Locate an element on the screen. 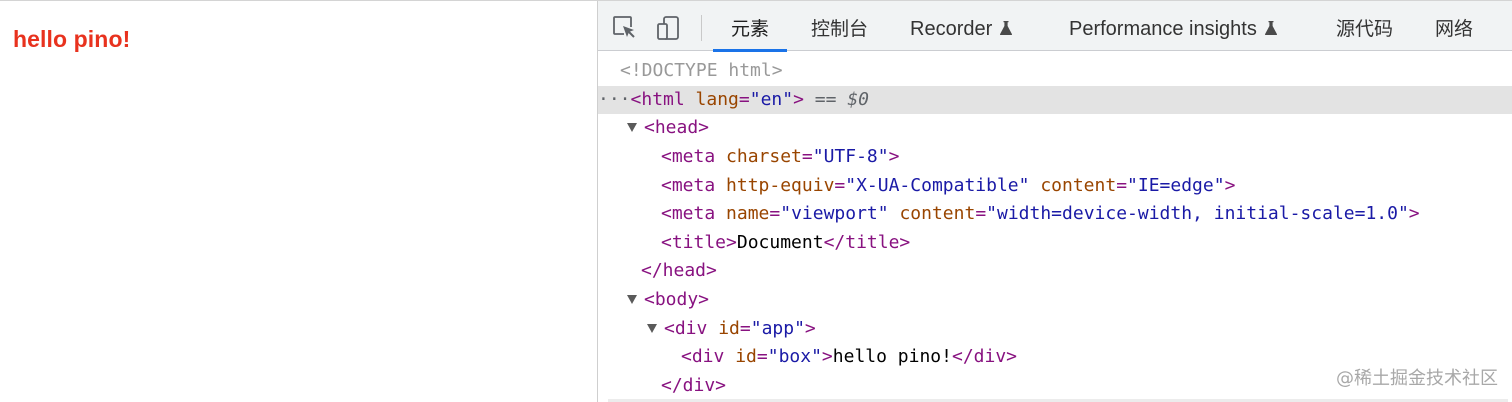 The image size is (1512, 402). tree-node-div-app: <div id="app"> is located at coordinates (1055, 329).